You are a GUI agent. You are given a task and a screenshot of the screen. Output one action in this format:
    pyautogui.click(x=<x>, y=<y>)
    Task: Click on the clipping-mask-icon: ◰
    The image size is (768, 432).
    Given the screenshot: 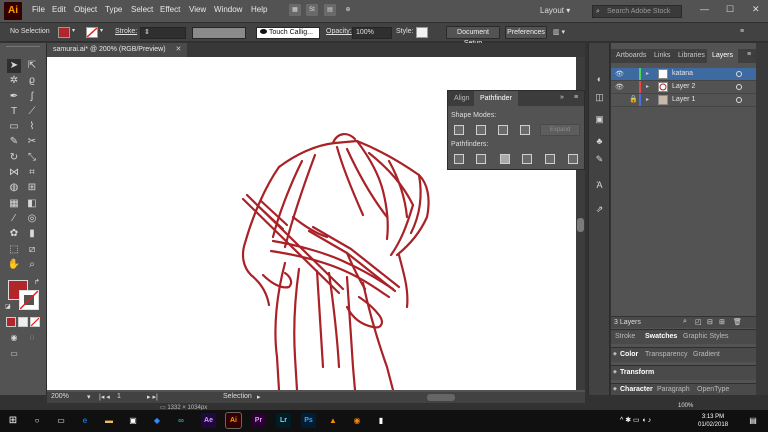 What is the action you would take?
    pyautogui.click(x=698, y=322)
    